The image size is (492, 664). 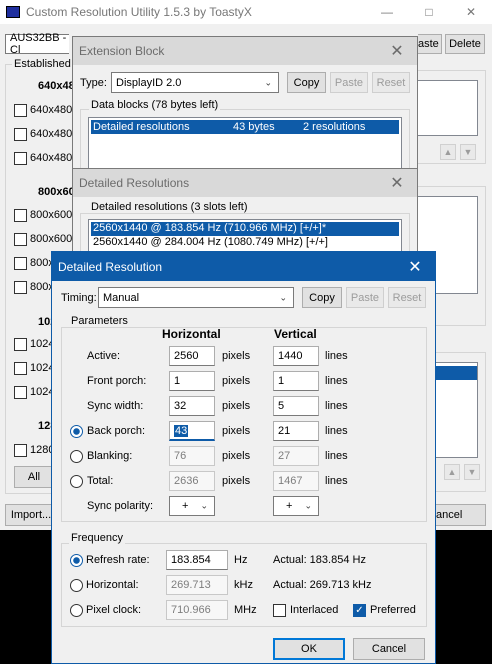 What do you see at coordinates (460, 515) in the screenshot?
I see `main-cancel-button: ancel` at bounding box center [460, 515].